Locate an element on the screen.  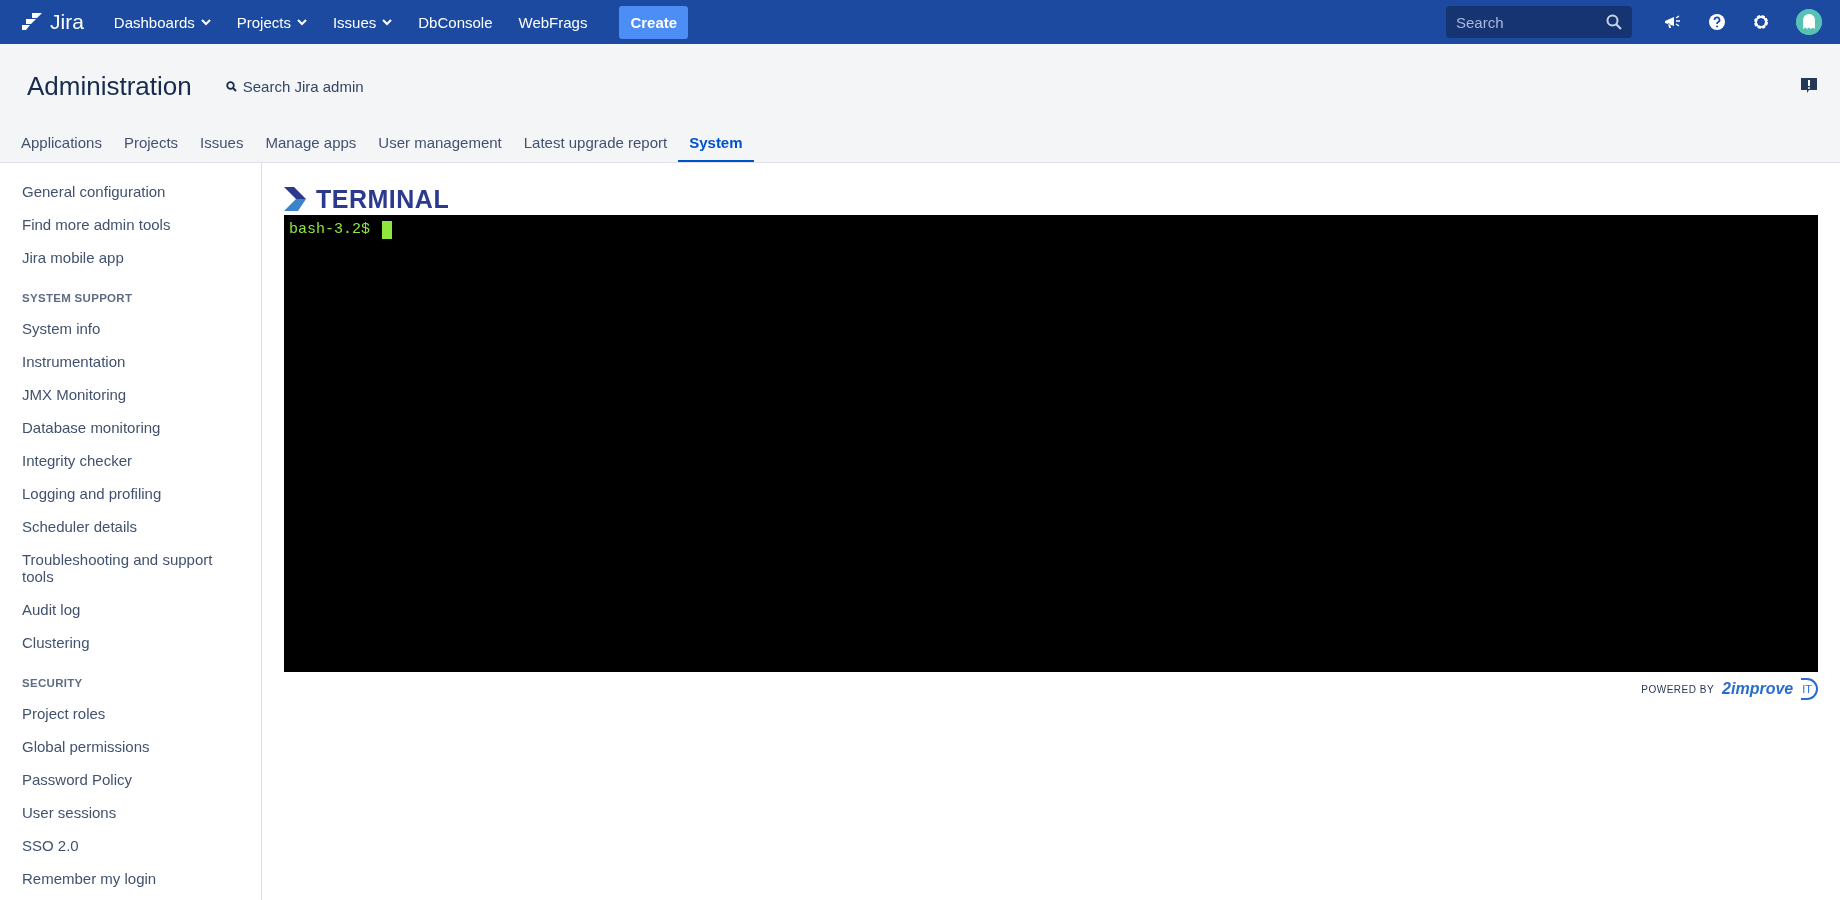
avatar-icon is located at coordinates (1809, 22).